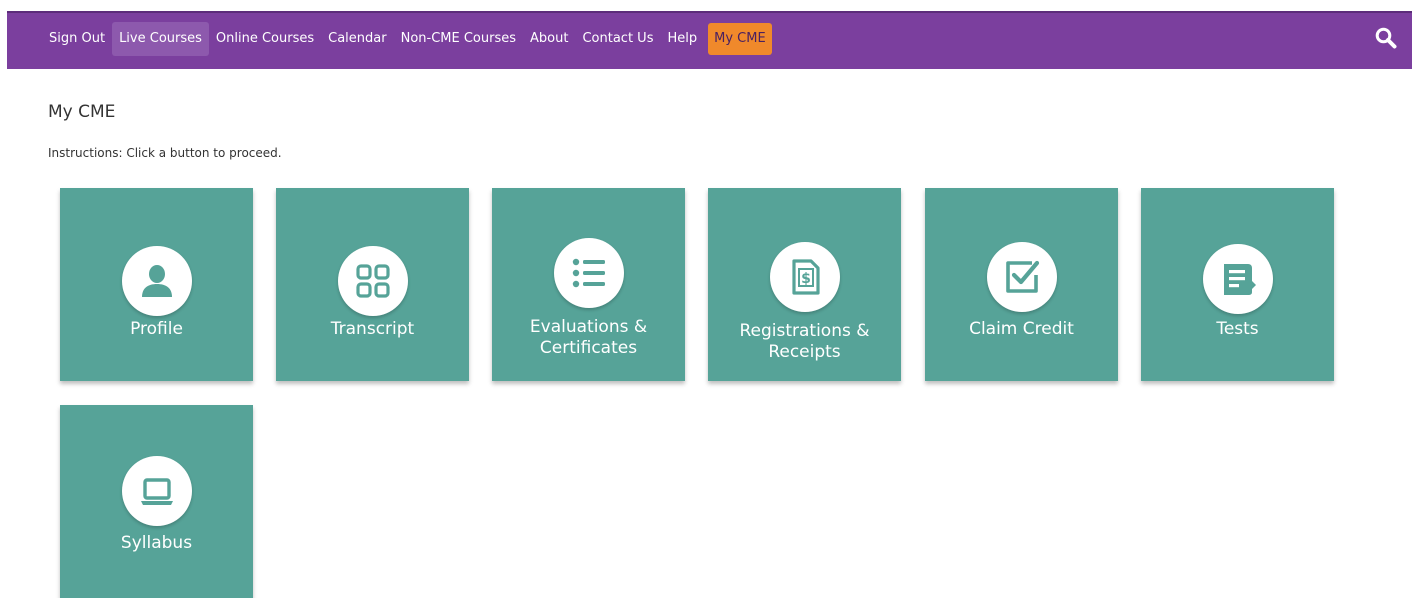 Image resolution: width=1412 pixels, height=598 pixels. Describe the element at coordinates (682, 39) in the screenshot. I see `nav-item-help: Help` at that location.